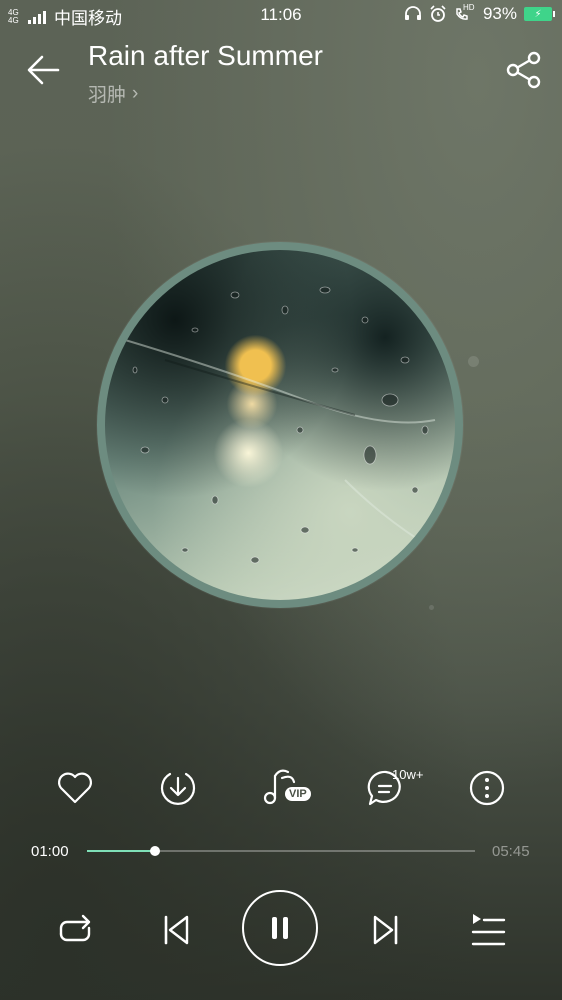  What do you see at coordinates (176, 930) in the screenshot?
I see `previous-icon` at bounding box center [176, 930].